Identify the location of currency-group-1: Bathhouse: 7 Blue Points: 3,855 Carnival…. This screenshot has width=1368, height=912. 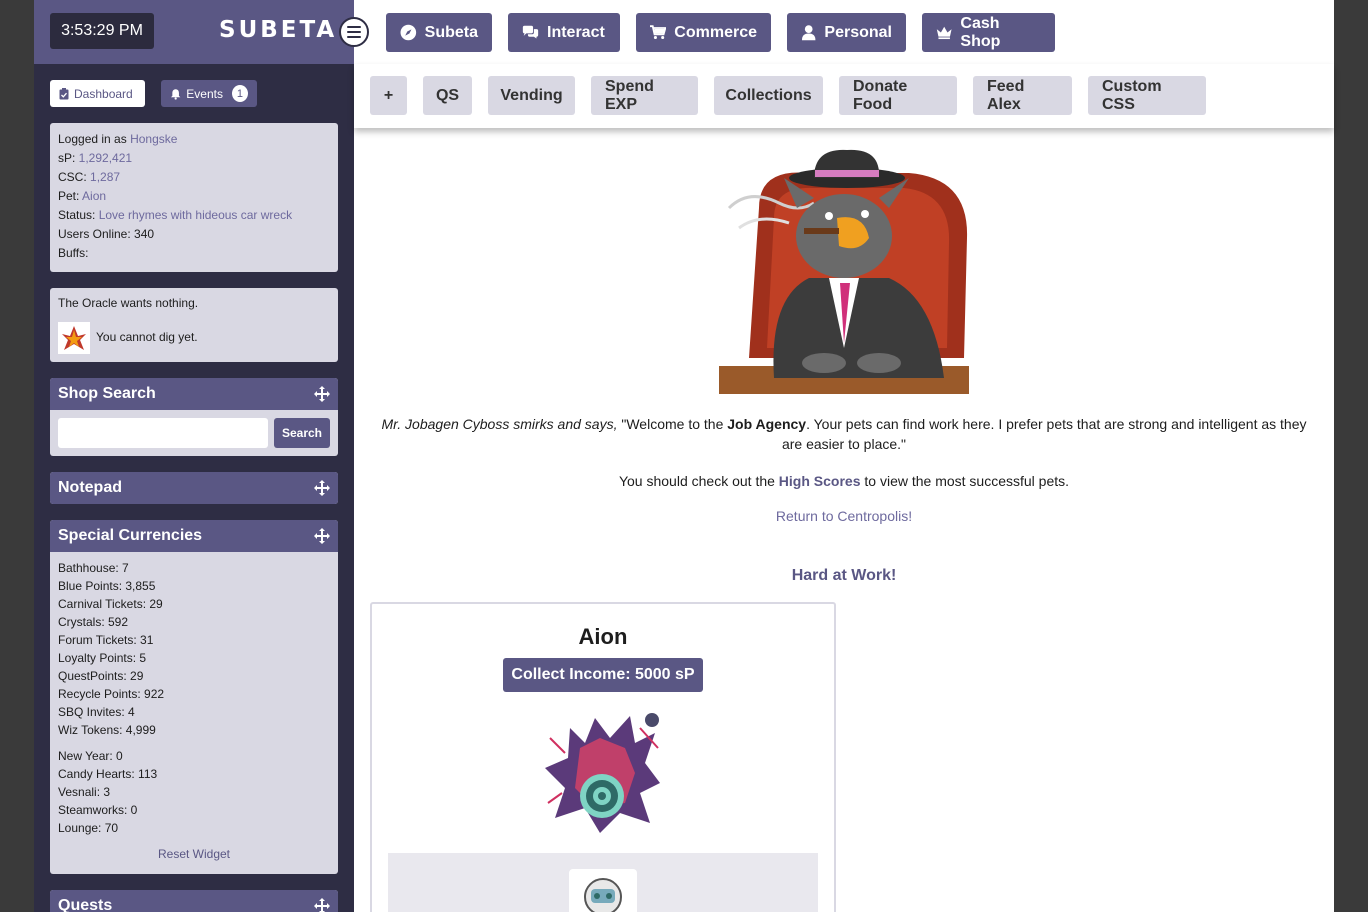
(194, 645).